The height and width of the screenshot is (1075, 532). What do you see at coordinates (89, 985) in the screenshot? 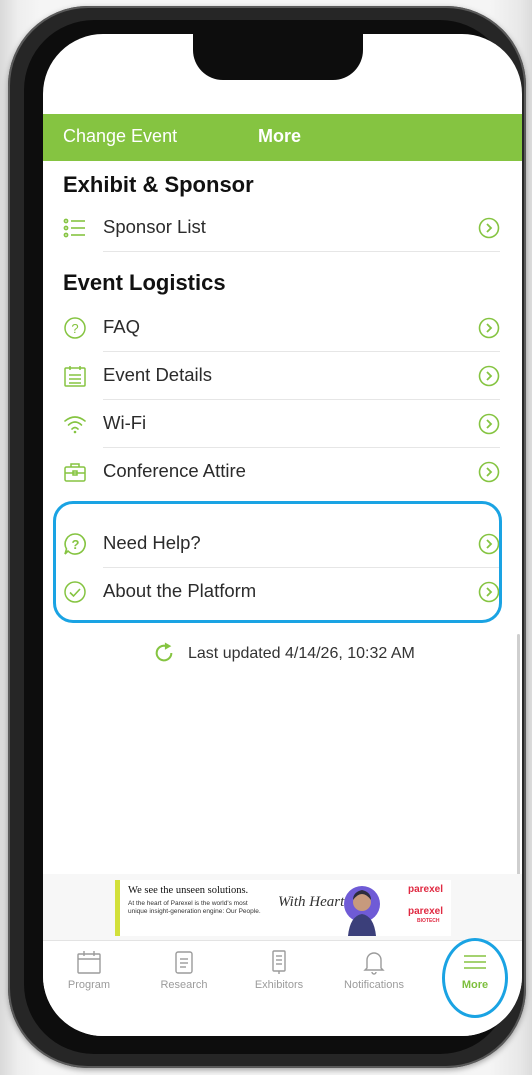
I see `tab-label: Program` at bounding box center [89, 985].